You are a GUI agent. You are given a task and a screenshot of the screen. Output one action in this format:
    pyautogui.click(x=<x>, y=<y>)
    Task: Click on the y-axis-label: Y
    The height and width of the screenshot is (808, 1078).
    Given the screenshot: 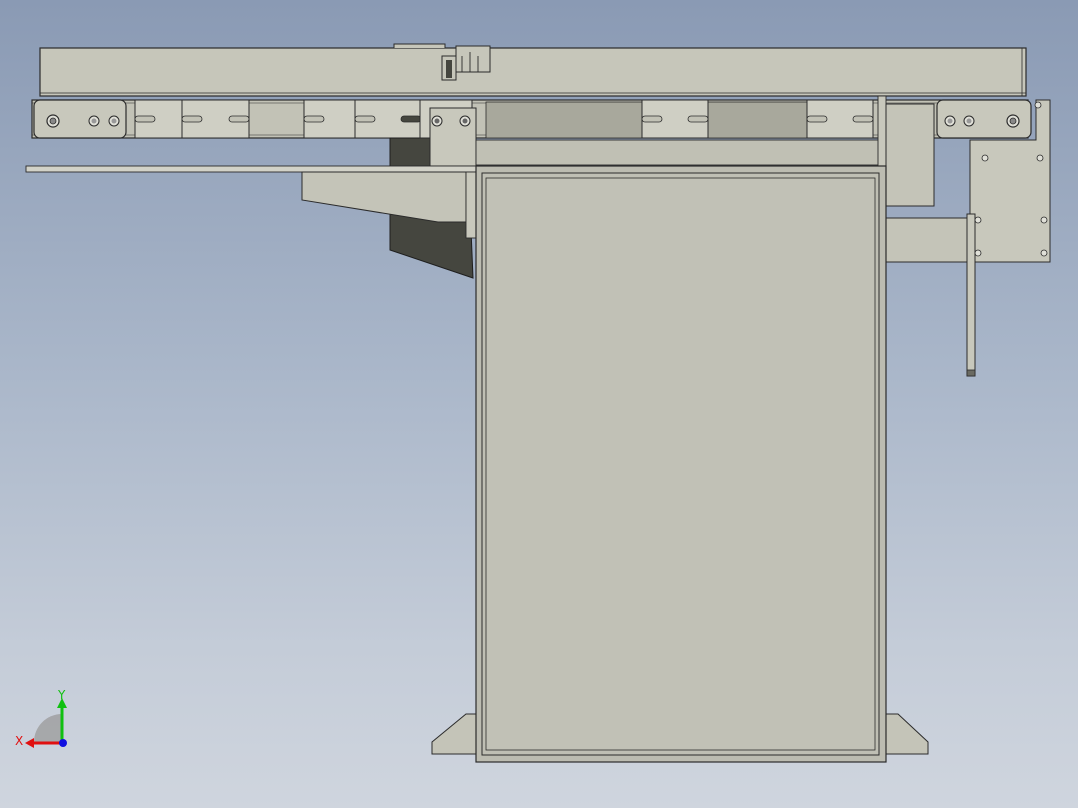 What is the action you would take?
    pyautogui.click(x=61, y=695)
    